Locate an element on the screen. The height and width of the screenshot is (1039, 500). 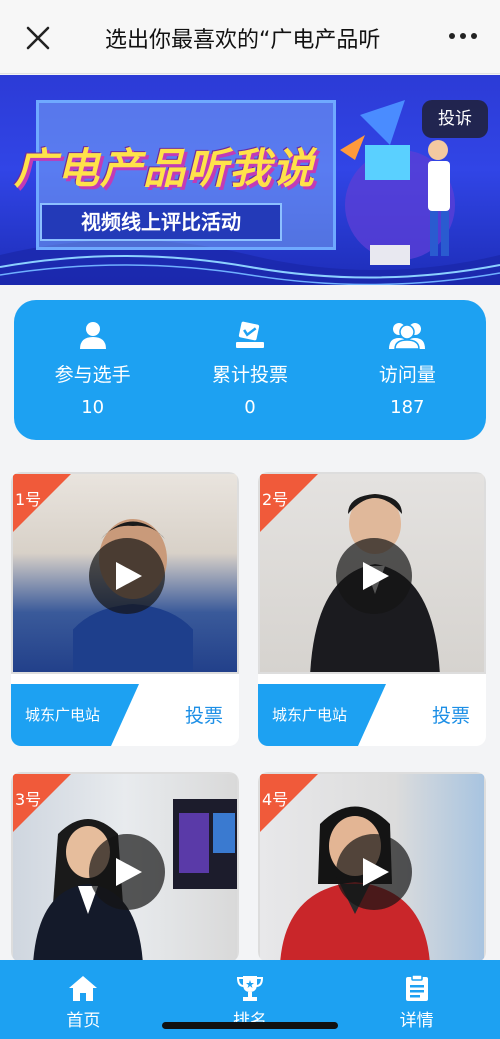
contestant-video-thumbnail: 3号 is located at coordinates (125, 867).